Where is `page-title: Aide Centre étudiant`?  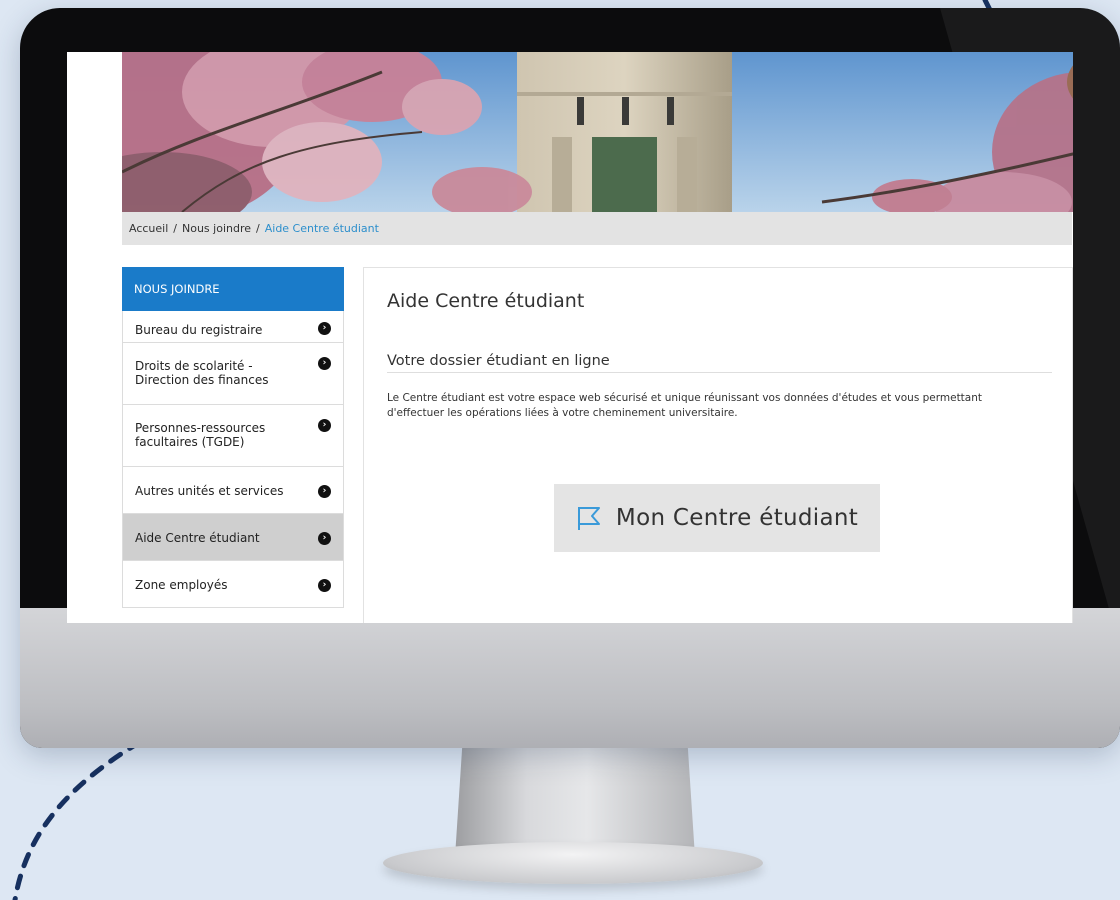
page-title: Aide Centre étudiant is located at coordinates (486, 301).